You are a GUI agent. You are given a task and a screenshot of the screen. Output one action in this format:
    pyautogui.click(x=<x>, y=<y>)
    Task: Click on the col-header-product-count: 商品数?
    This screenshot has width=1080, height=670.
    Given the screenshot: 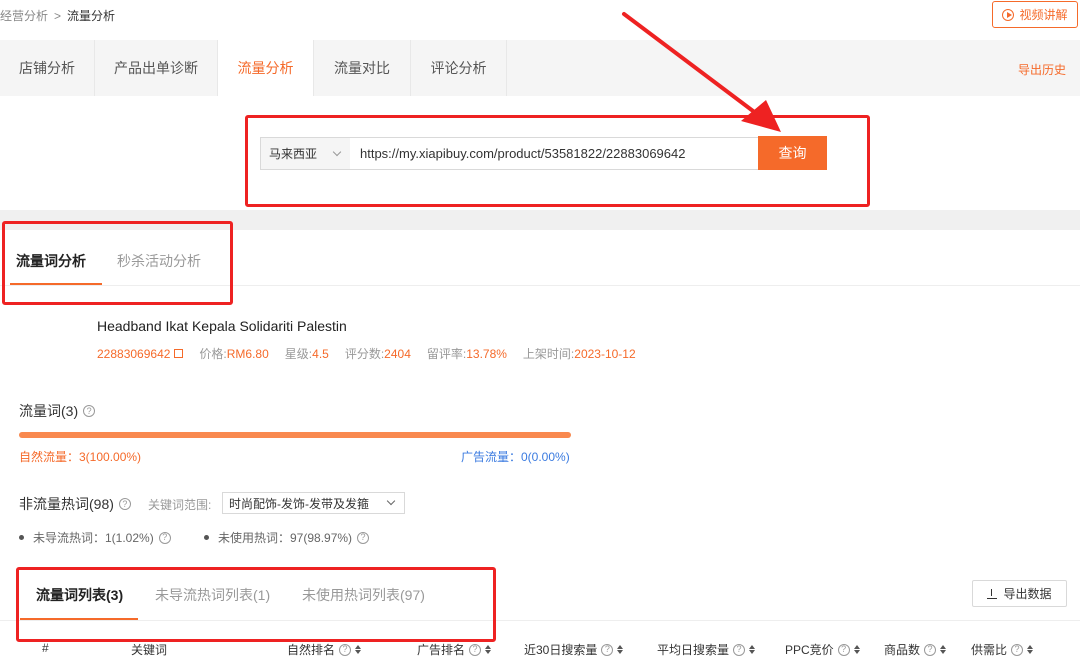 What is the action you would take?
    pyautogui.click(x=915, y=649)
    